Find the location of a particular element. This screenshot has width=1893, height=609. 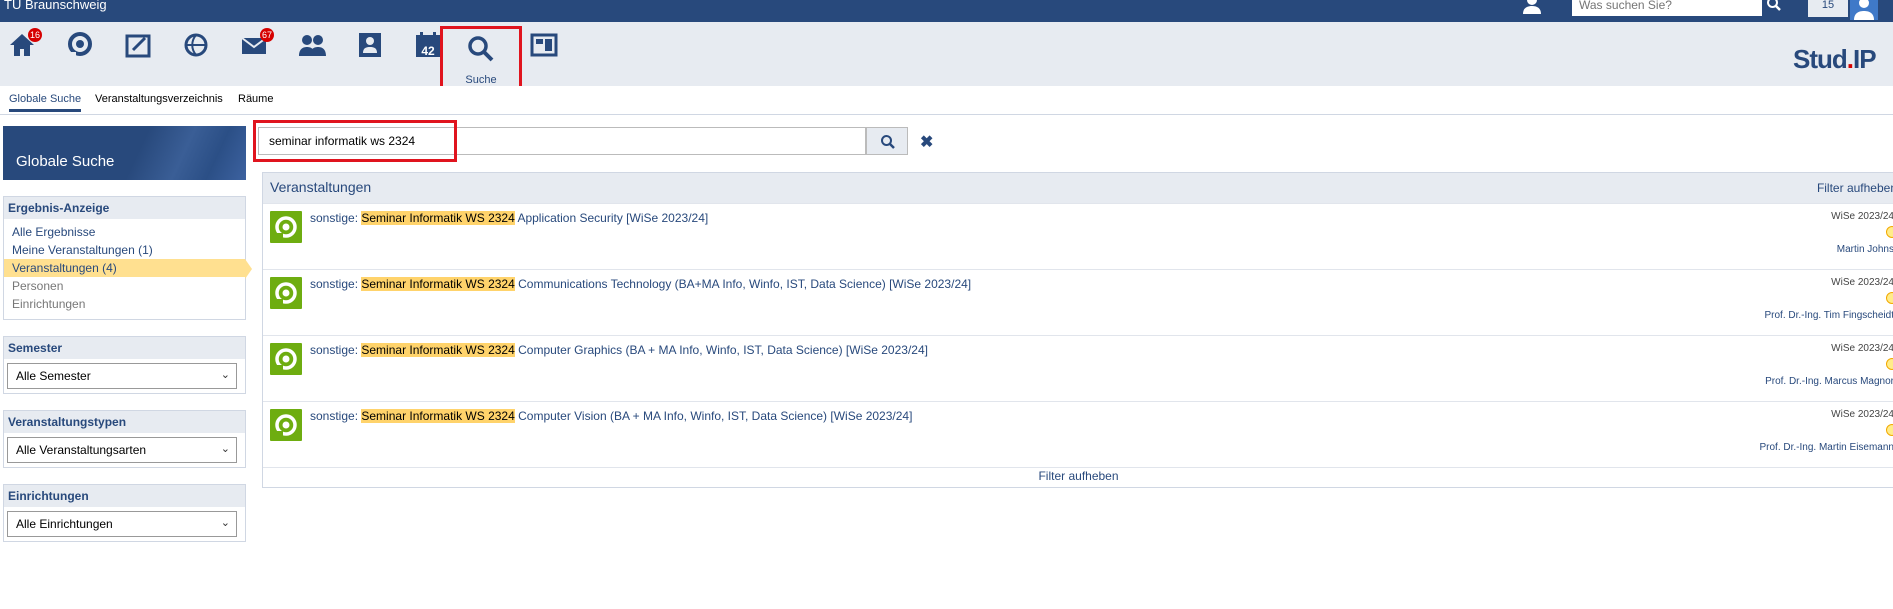

people-icon is located at coordinates (312, 45).